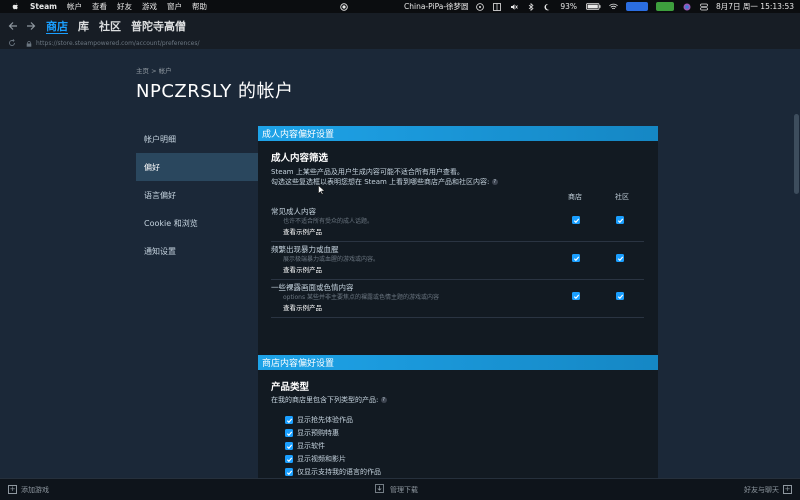 The width and height of the screenshot is (800, 500). Describe the element at coordinates (174, 6) in the screenshot. I see `menu-window: 窗户` at that location.